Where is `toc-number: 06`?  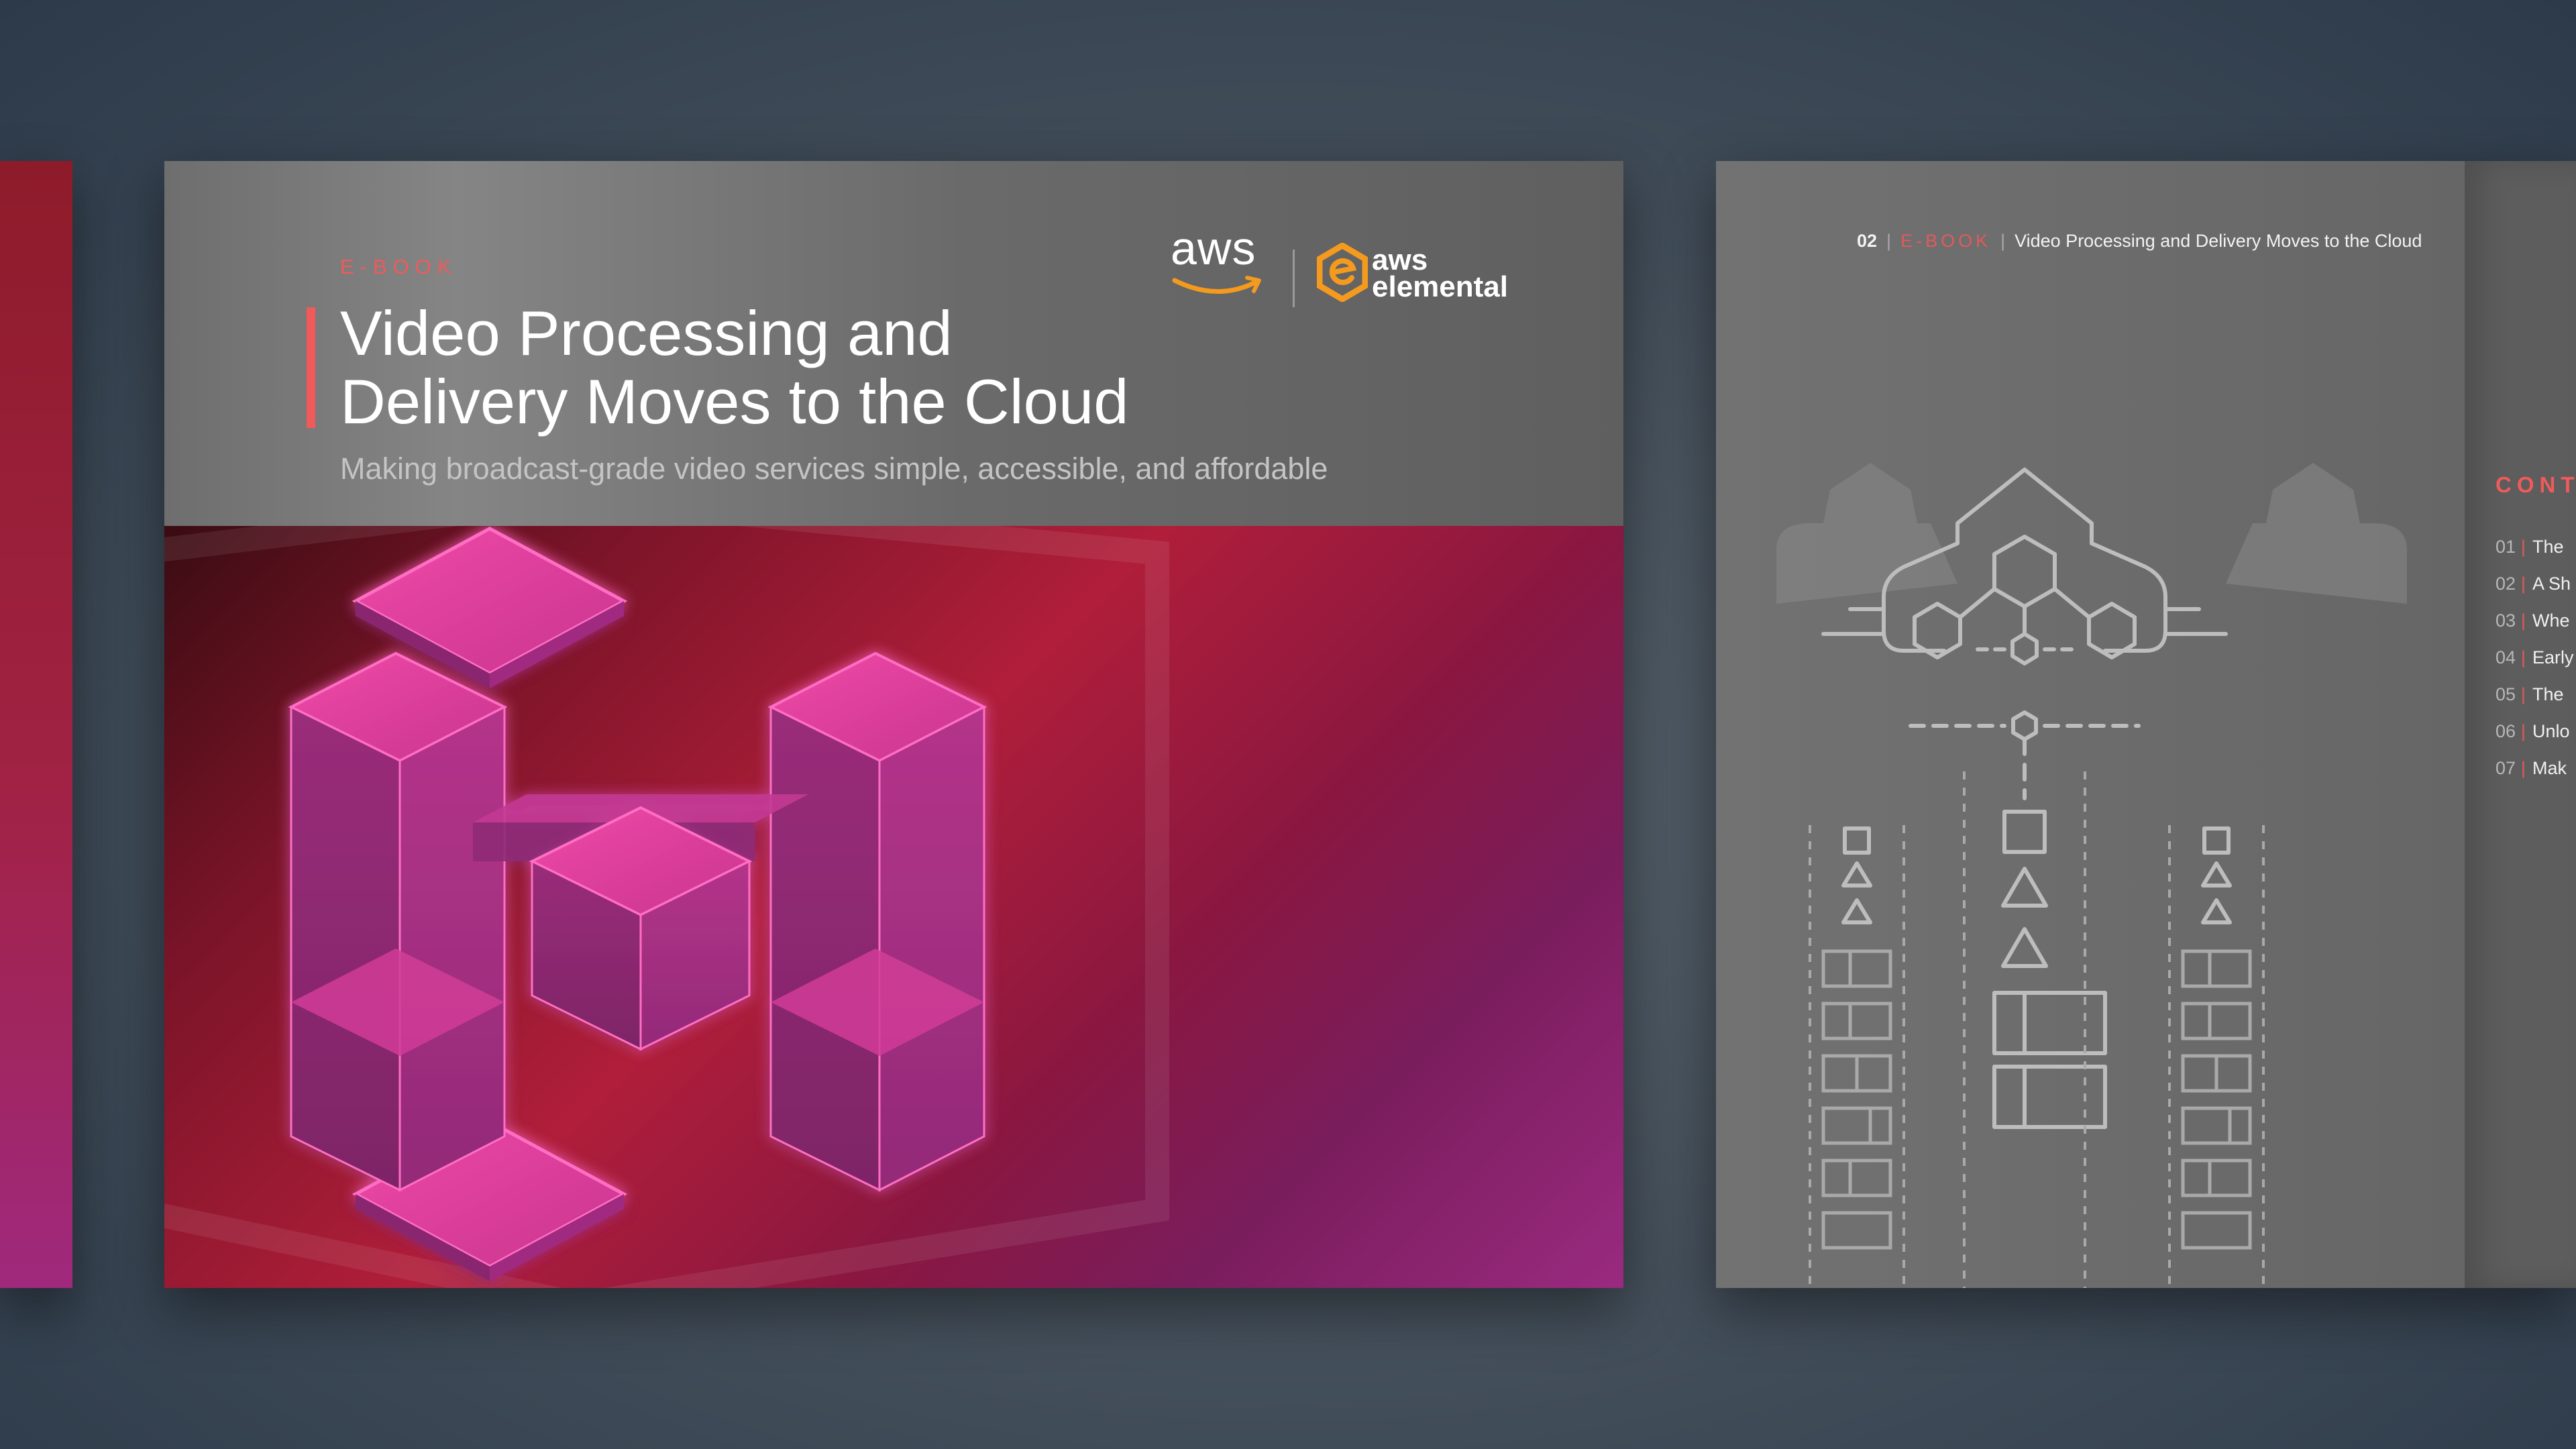
toc-number: 06 is located at coordinates (2506, 731).